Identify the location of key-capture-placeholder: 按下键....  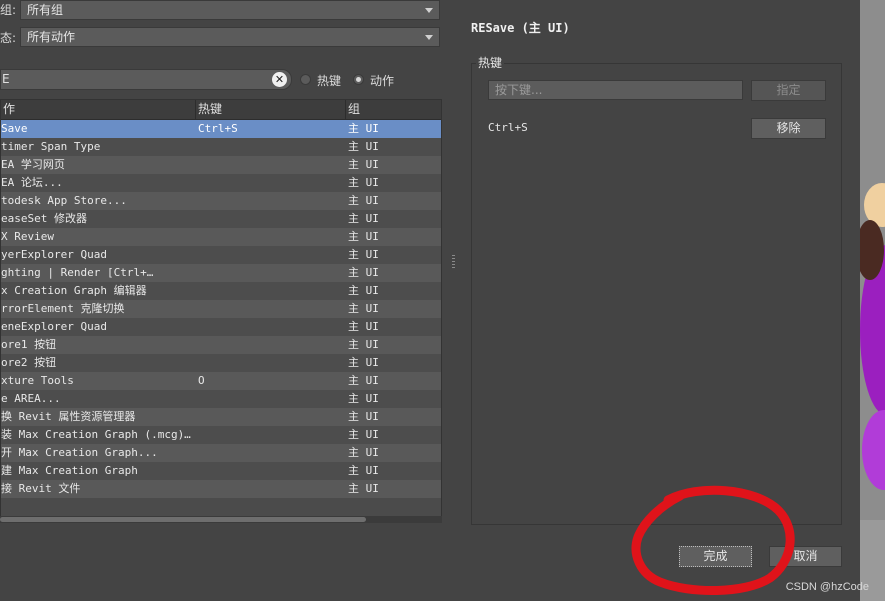
(519, 90).